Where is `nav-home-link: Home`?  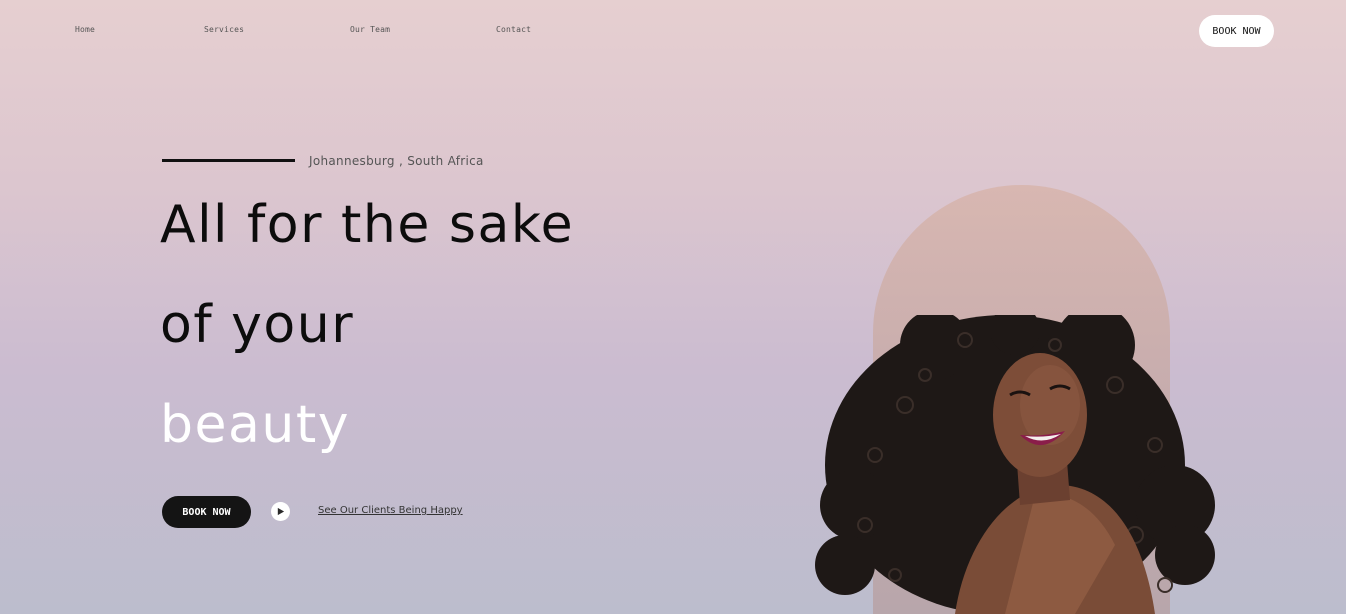 nav-home-link: Home is located at coordinates (85, 29).